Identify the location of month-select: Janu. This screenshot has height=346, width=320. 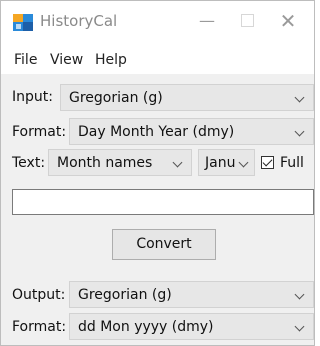
(226, 162).